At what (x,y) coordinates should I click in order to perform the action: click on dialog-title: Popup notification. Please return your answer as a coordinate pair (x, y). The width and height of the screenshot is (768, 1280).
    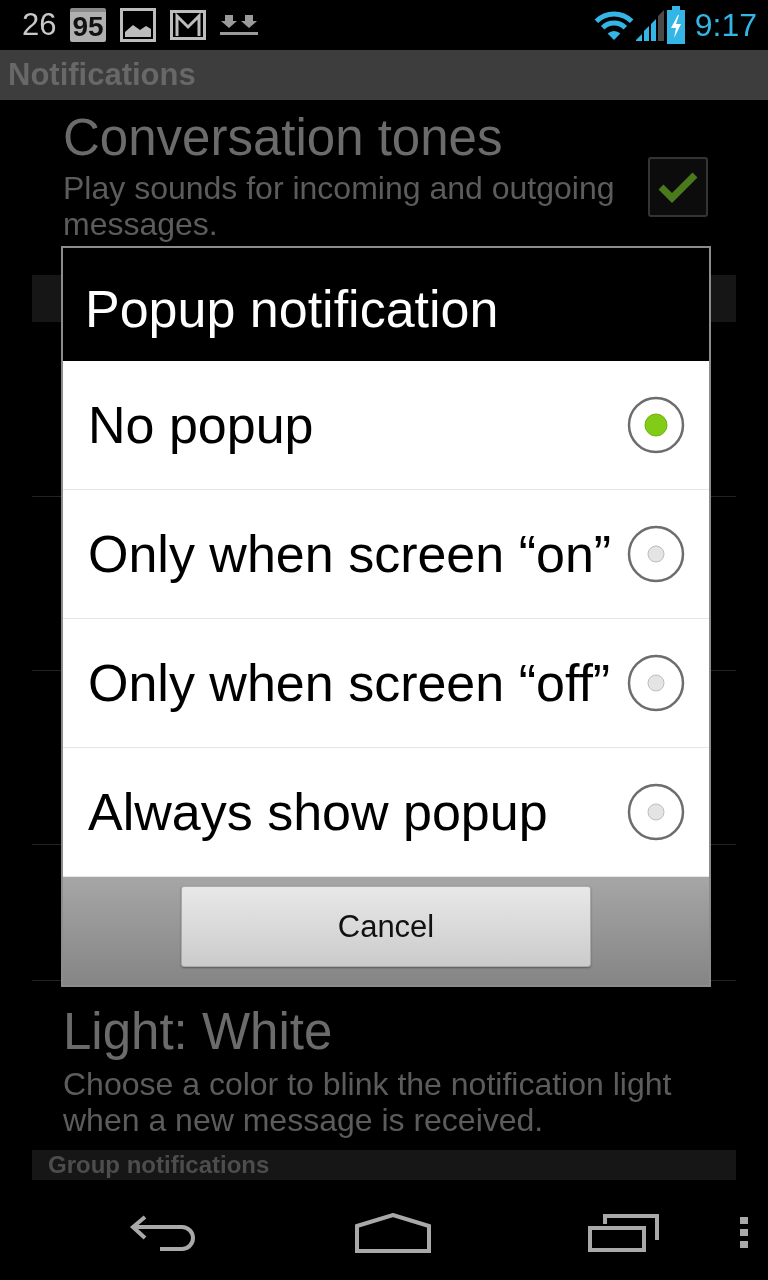
    Looking at the image, I should click on (292, 308).